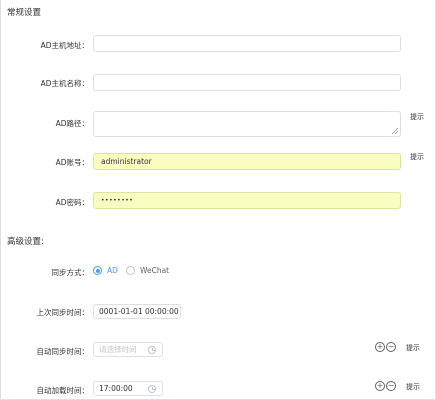 The height and width of the screenshot is (400, 436). I want to click on ad-password-label: AD密码：, so click(72, 202).